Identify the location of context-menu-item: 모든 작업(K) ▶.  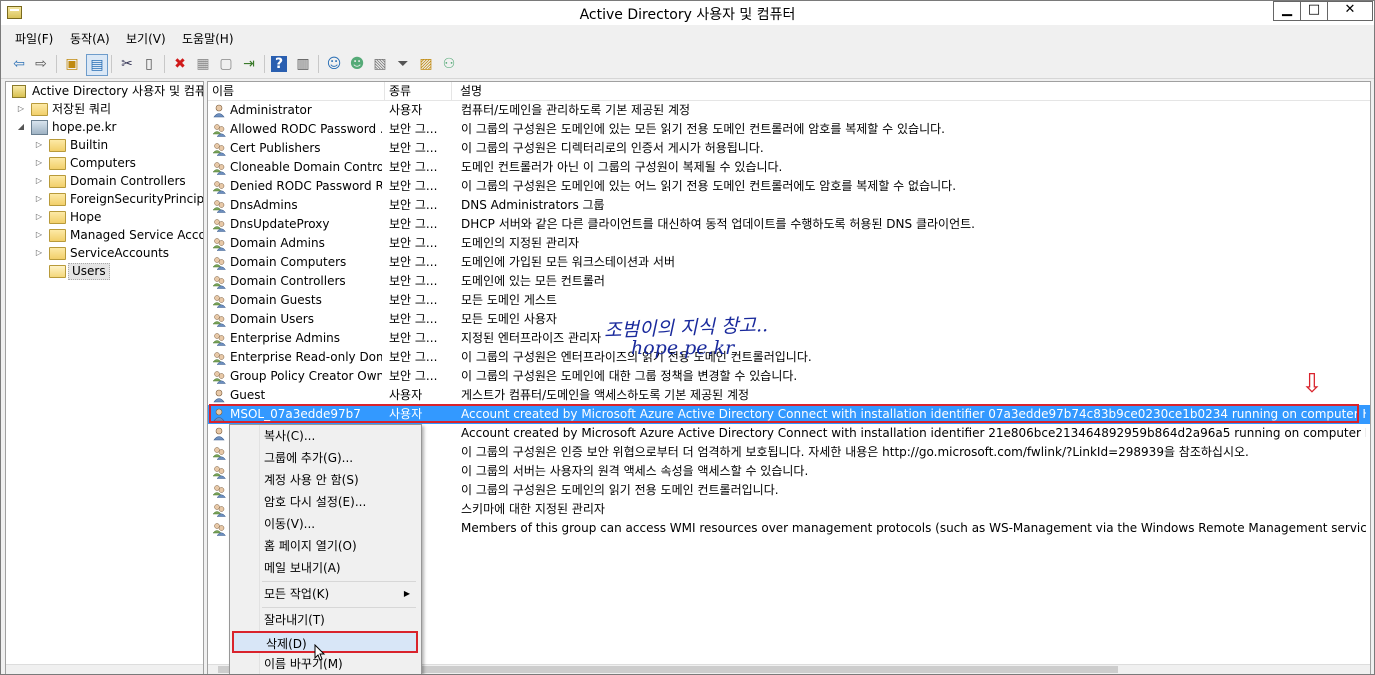
(325, 594).